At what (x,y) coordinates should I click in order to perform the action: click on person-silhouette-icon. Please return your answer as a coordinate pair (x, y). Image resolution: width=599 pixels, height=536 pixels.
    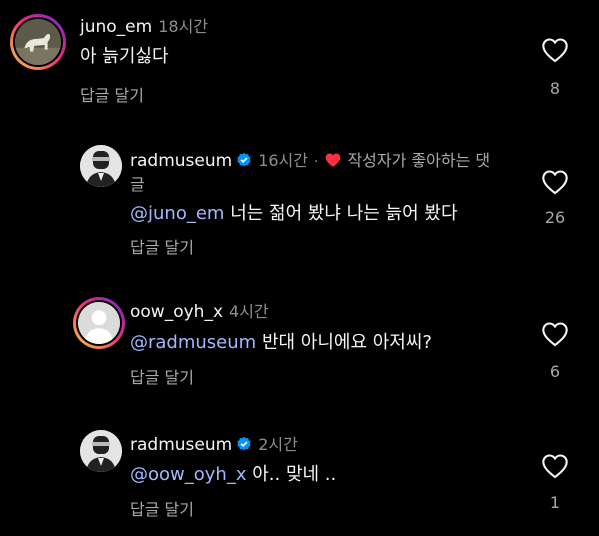
    Looking at the image, I should click on (99, 323).